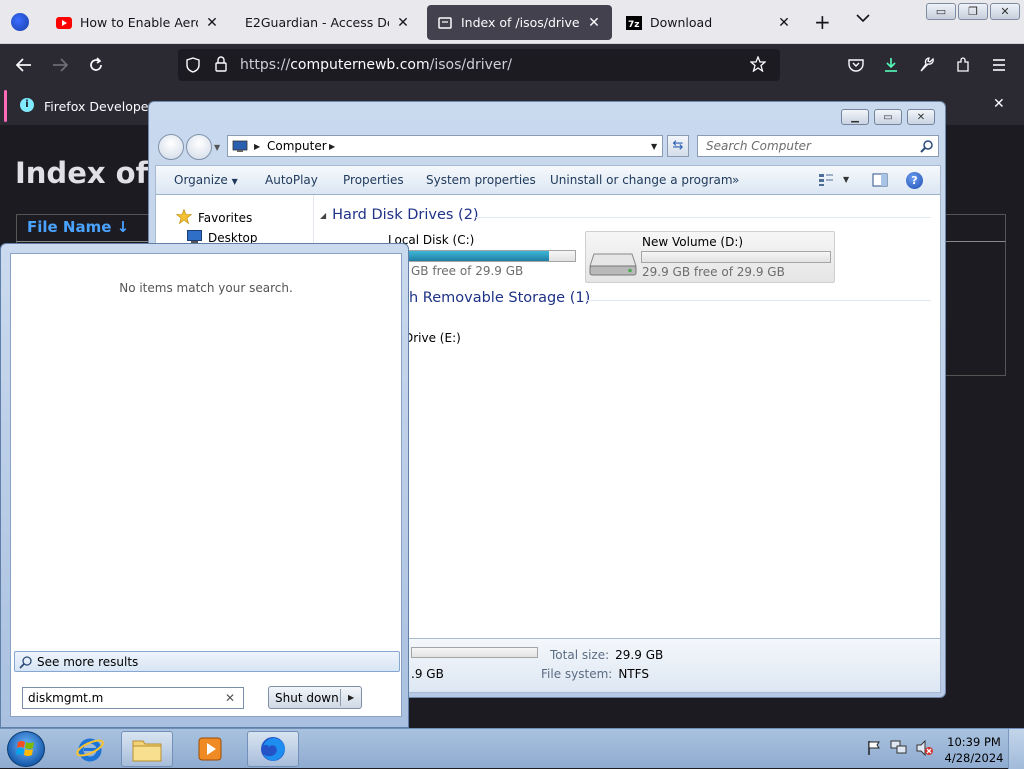  I want to click on new-tab-plus-icon: +, so click(822, 22).